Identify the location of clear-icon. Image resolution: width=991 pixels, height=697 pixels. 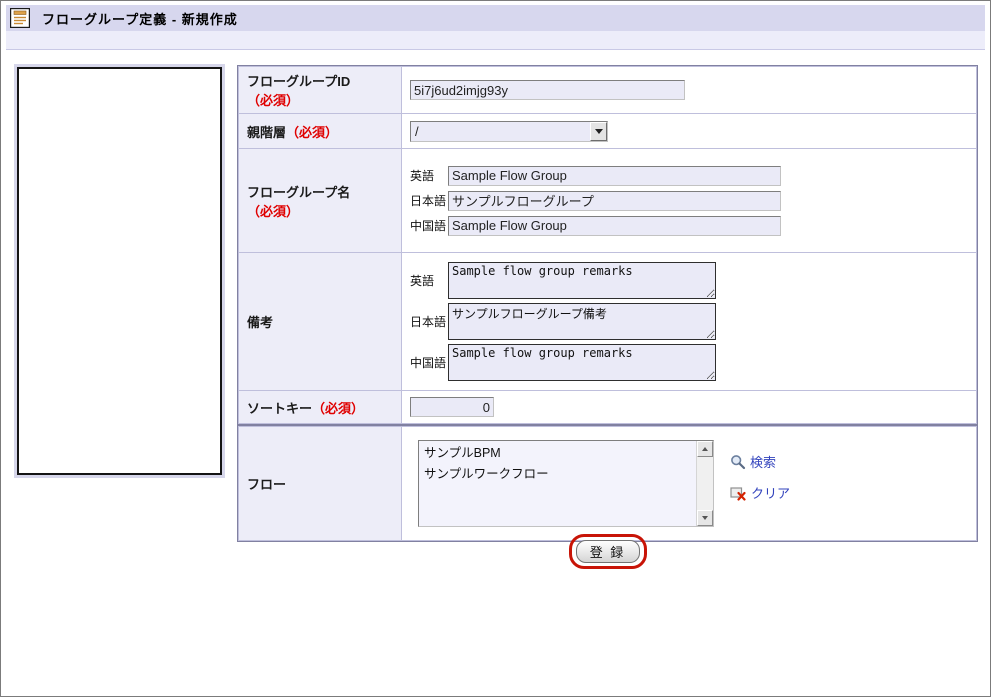
(738, 493).